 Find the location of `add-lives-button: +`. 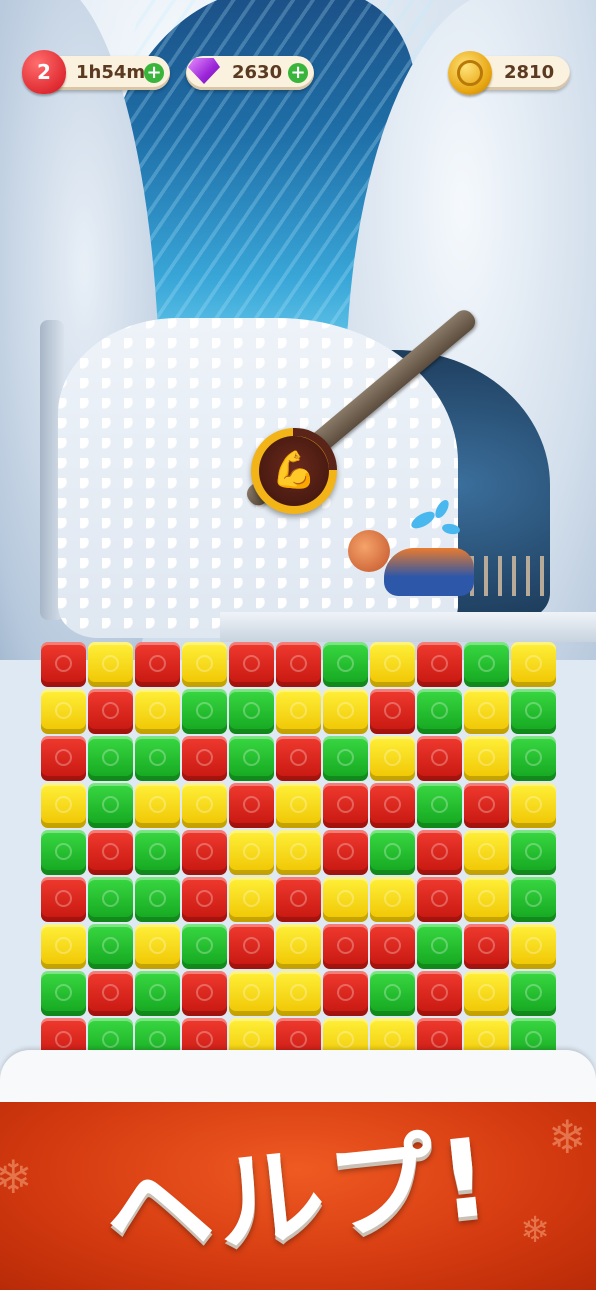

add-lives-button: + is located at coordinates (154, 73).